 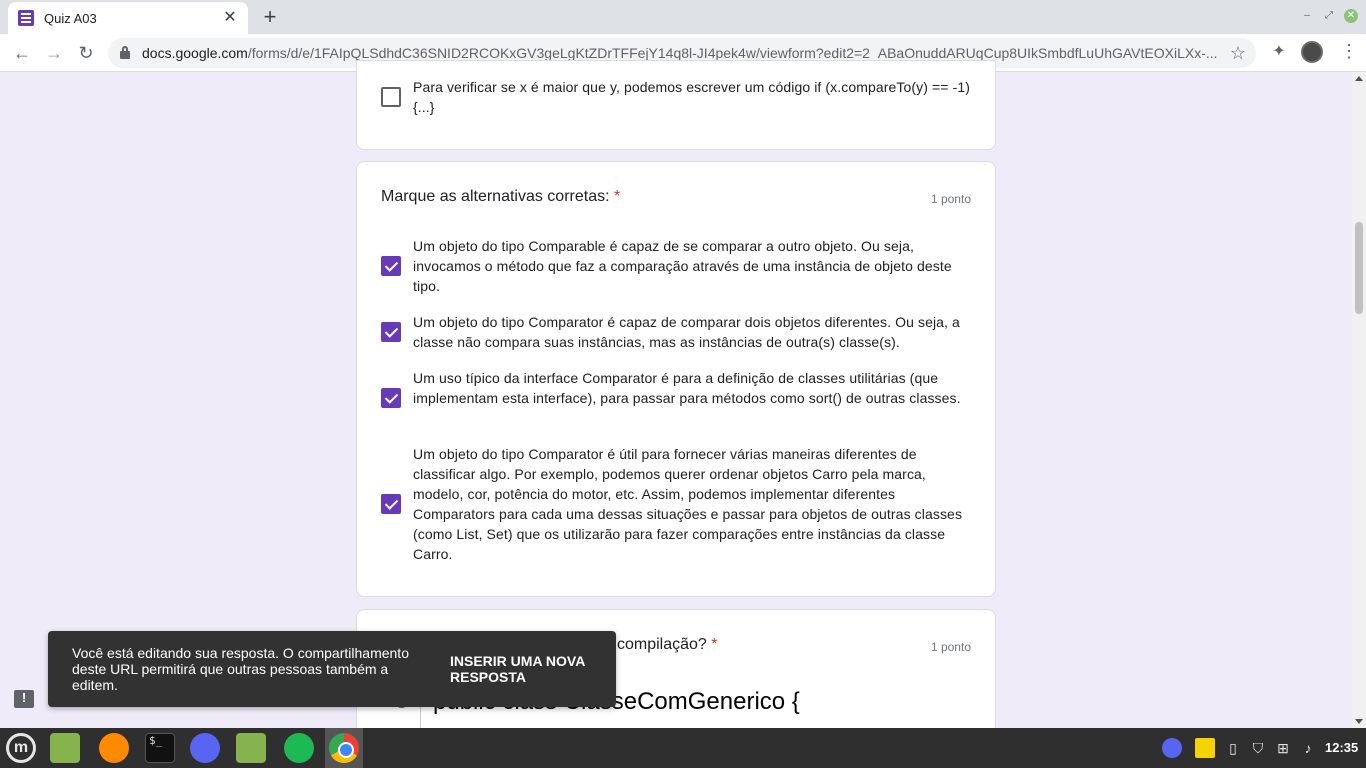 I want to click on lock-icon, so click(x=125, y=52).